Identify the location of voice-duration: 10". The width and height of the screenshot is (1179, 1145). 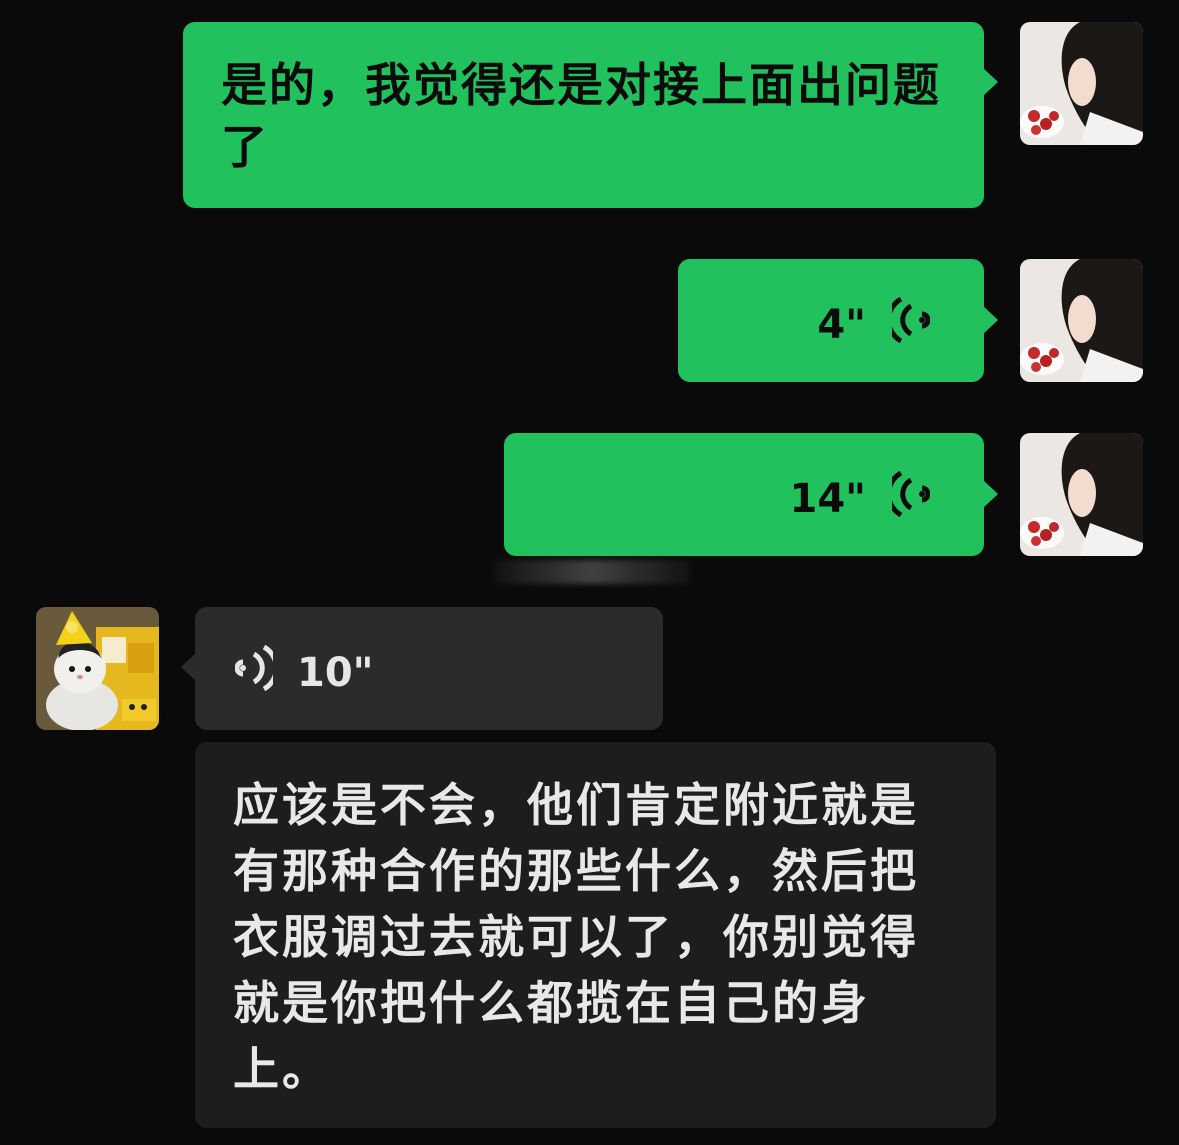
(335, 673).